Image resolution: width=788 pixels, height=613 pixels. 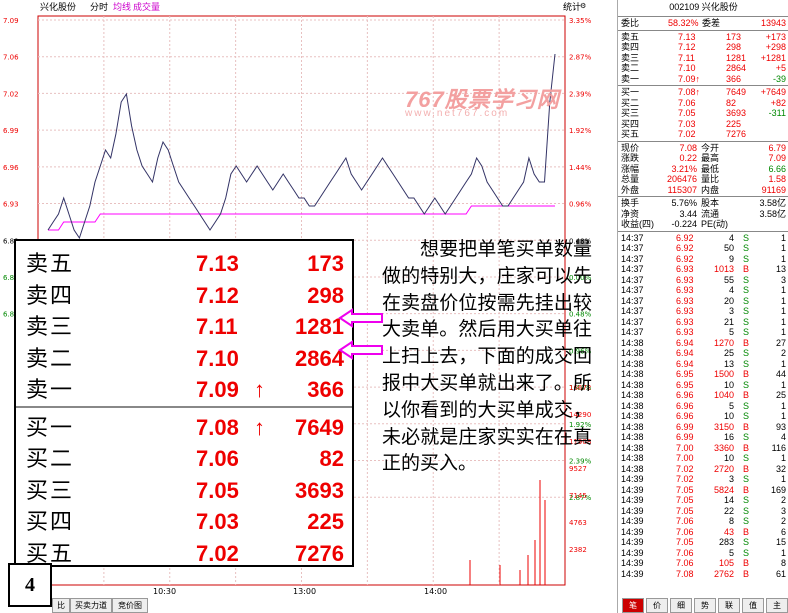 What do you see at coordinates (630, 168) in the screenshot?
I see `stat-label: 涨幅` at bounding box center [630, 168].